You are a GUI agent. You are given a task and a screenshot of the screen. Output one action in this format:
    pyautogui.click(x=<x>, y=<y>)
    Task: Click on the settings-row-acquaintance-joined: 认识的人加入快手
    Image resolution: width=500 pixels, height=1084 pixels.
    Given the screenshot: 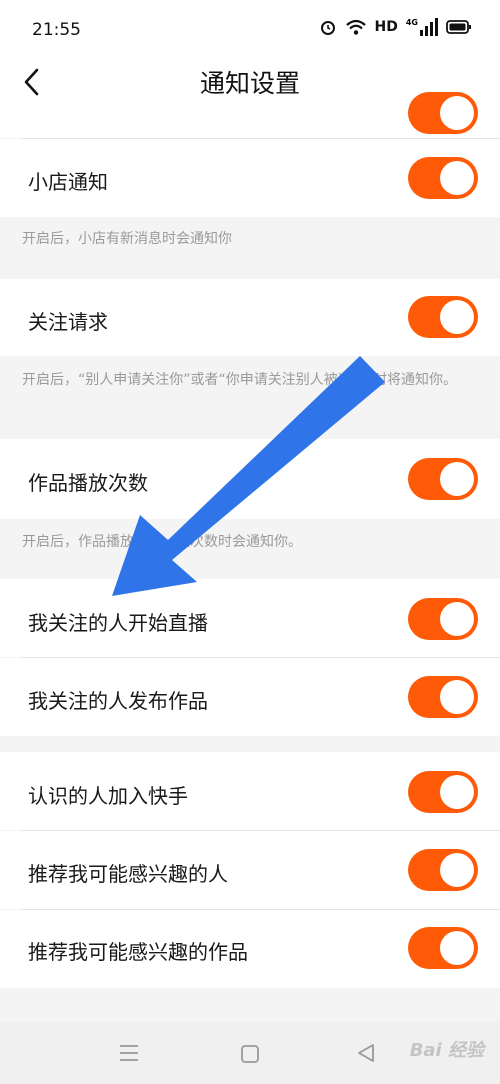 What is the action you would take?
    pyautogui.click(x=250, y=791)
    